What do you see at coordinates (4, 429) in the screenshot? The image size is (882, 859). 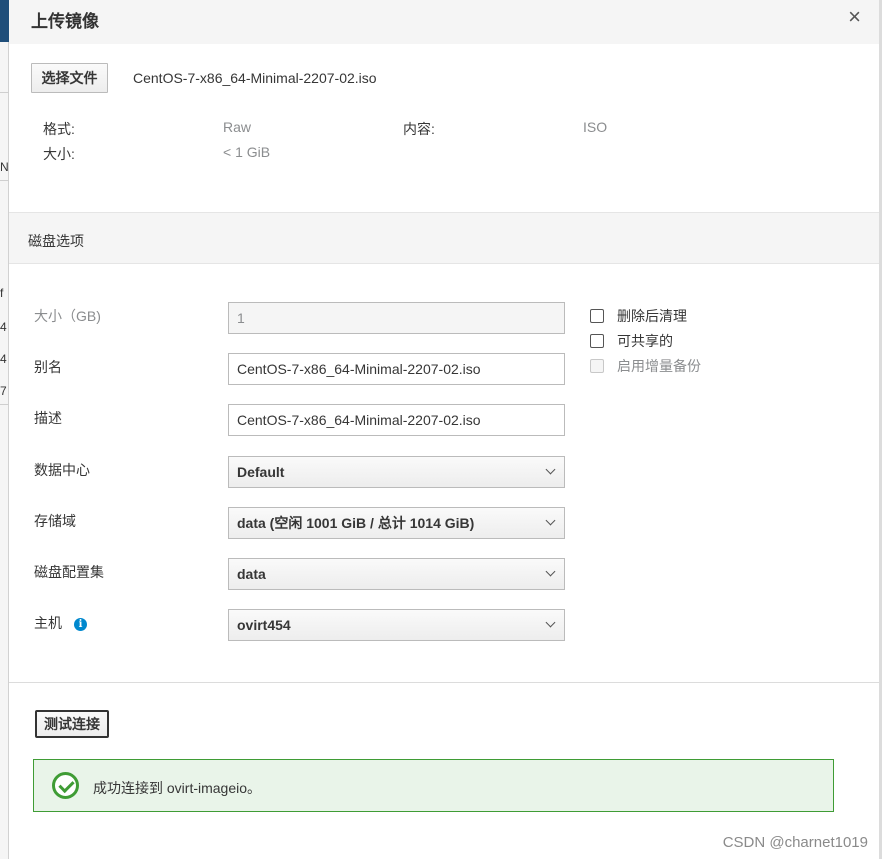 I see `background-app-edge: N f 4 4 7` at bounding box center [4, 429].